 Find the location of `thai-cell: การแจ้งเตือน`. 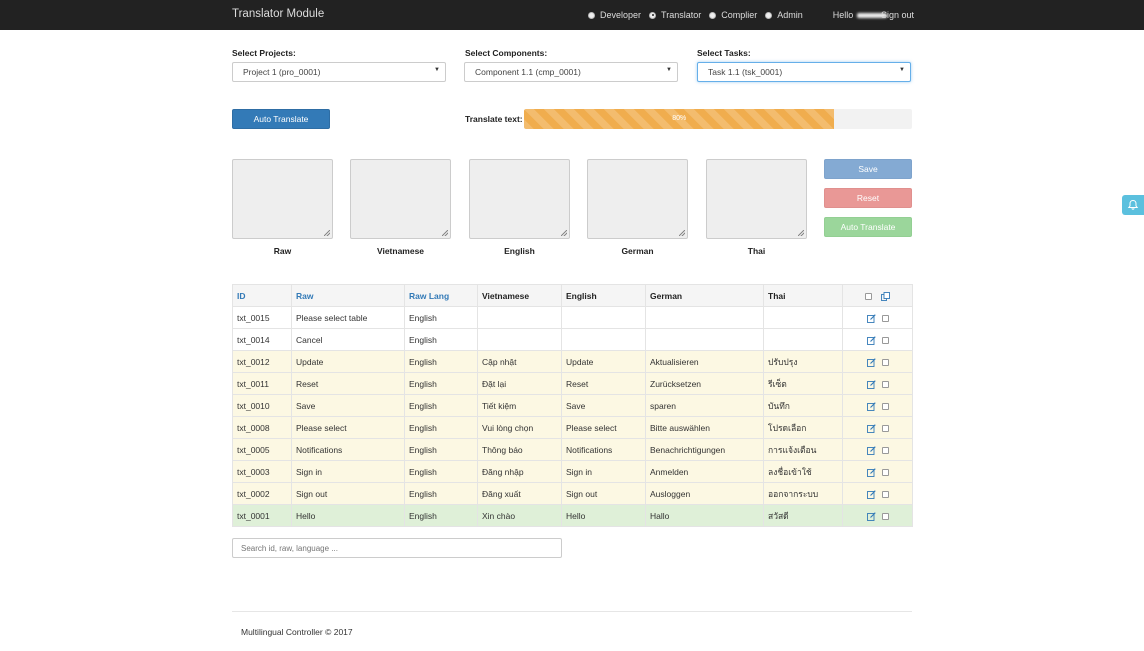

thai-cell: การแจ้งเตือน is located at coordinates (803, 449).